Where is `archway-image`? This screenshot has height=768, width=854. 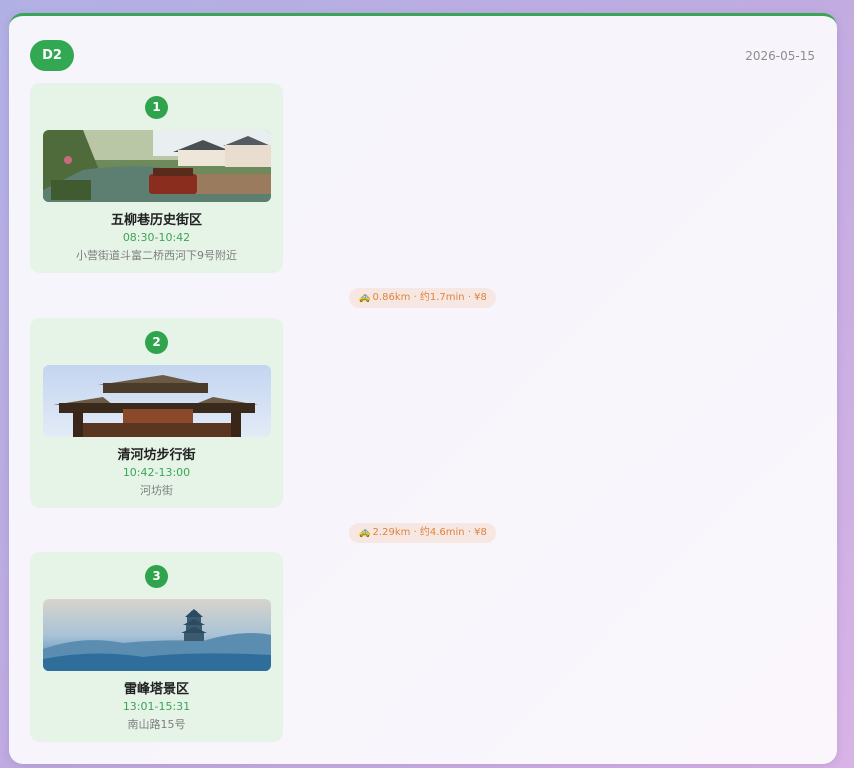 archway-image is located at coordinates (157, 401).